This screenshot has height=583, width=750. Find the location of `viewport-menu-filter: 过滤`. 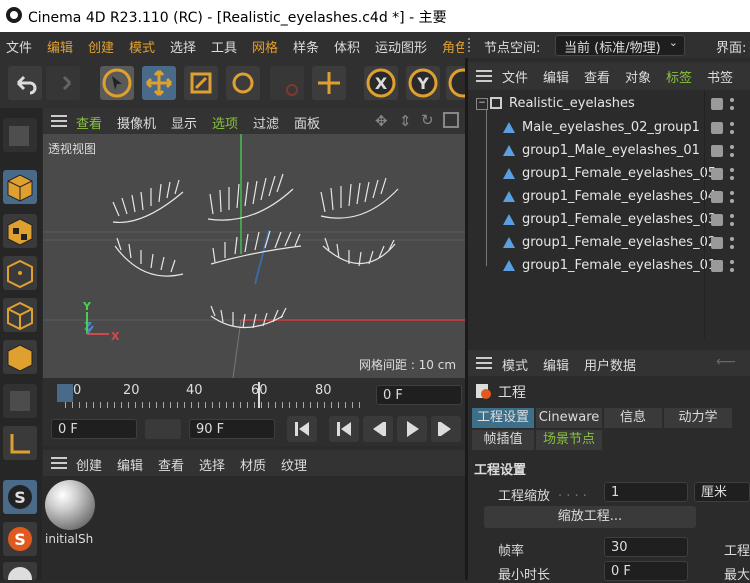

viewport-menu-filter: 过滤 is located at coordinates (266, 122).